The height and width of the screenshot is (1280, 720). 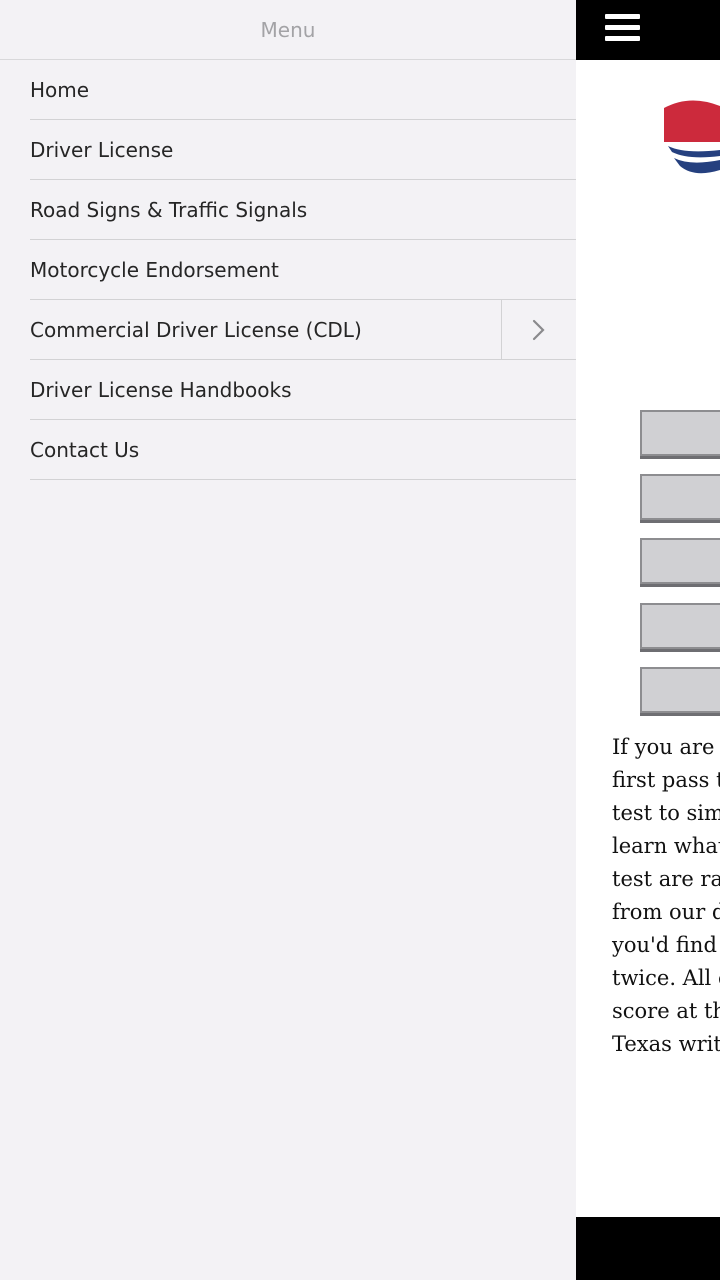 What do you see at coordinates (648, 30) in the screenshot?
I see `top-bar` at bounding box center [648, 30].